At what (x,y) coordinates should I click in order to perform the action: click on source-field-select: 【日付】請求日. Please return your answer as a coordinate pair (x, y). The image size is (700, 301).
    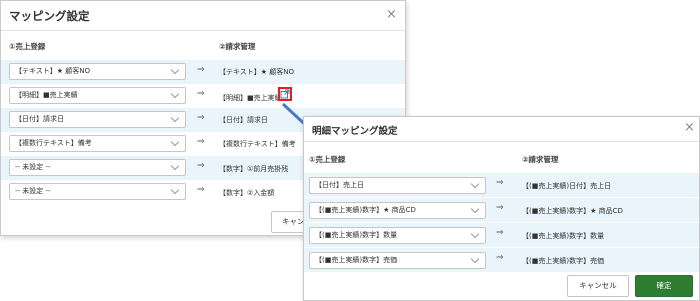
    Looking at the image, I should click on (97, 119).